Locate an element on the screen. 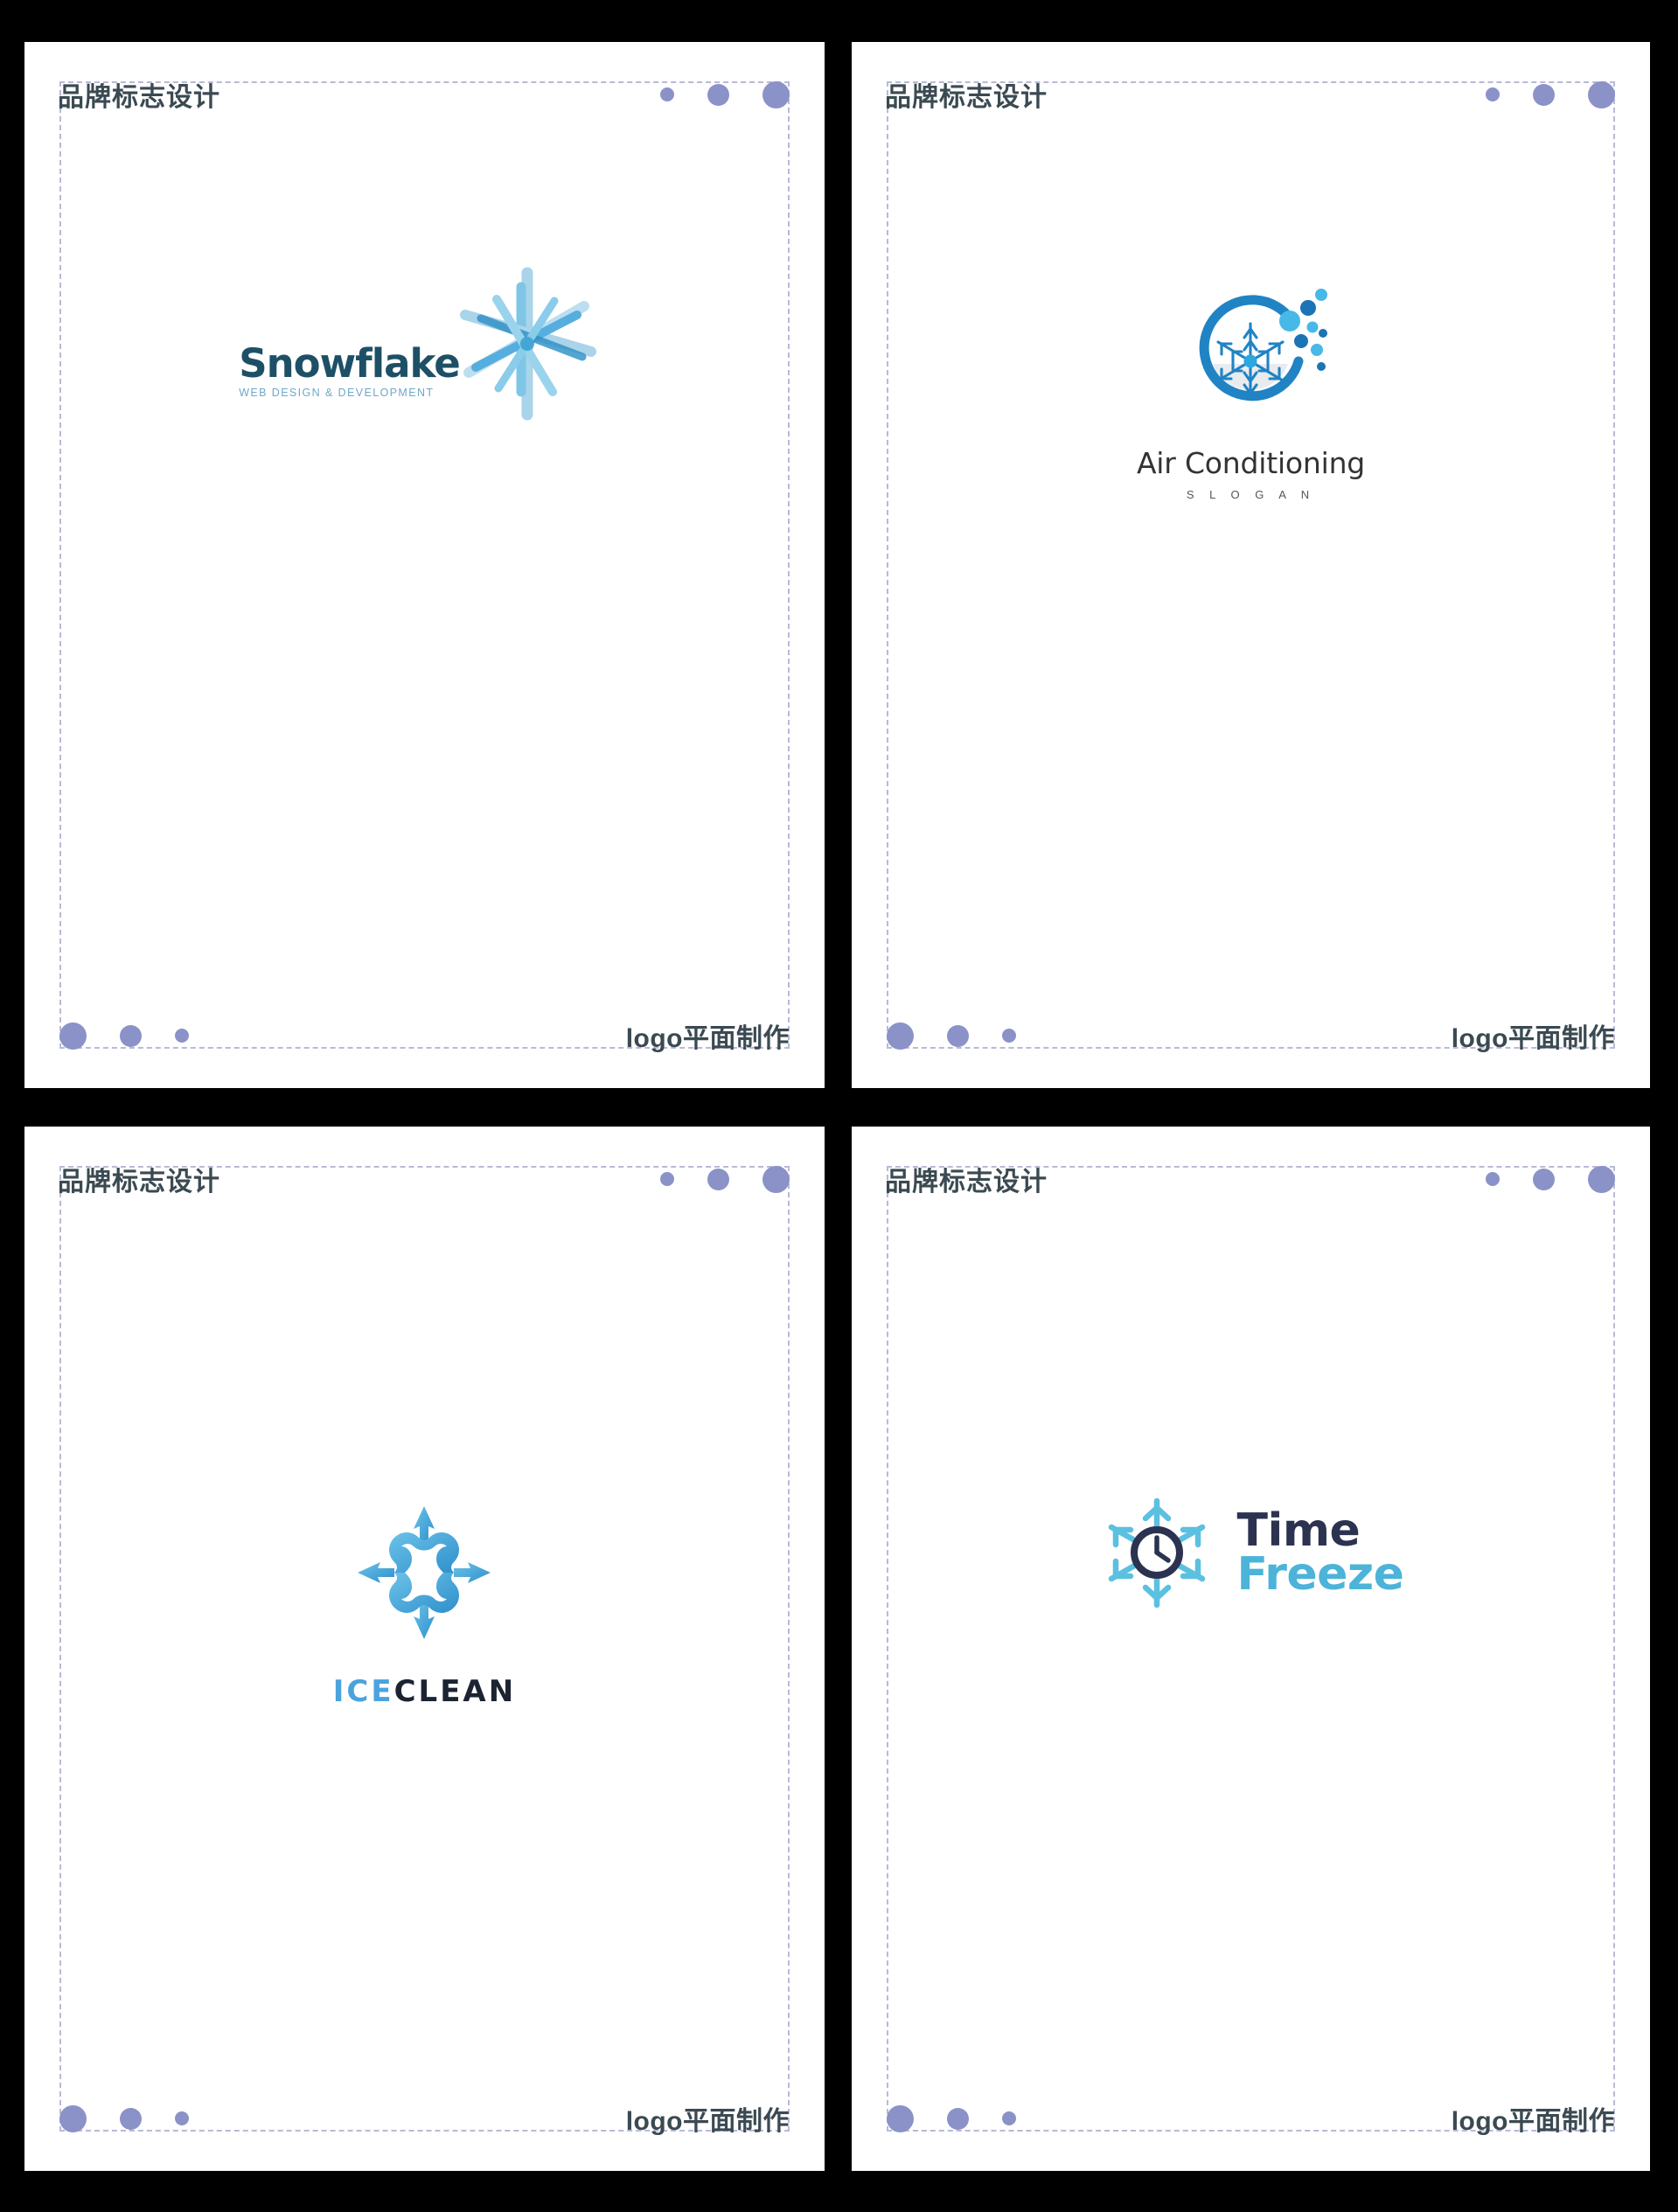 The height and width of the screenshot is (2212, 1678). snowflake-clock-icon is located at coordinates (1157, 1553).